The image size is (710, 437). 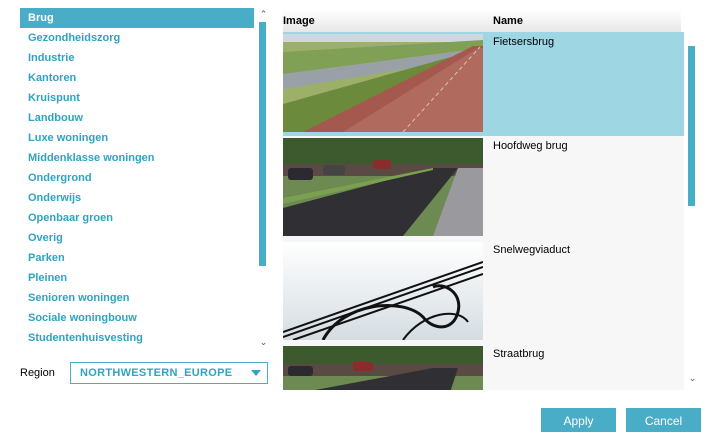 I want to click on category-item: Studentenhuisvesting, so click(x=137, y=338).